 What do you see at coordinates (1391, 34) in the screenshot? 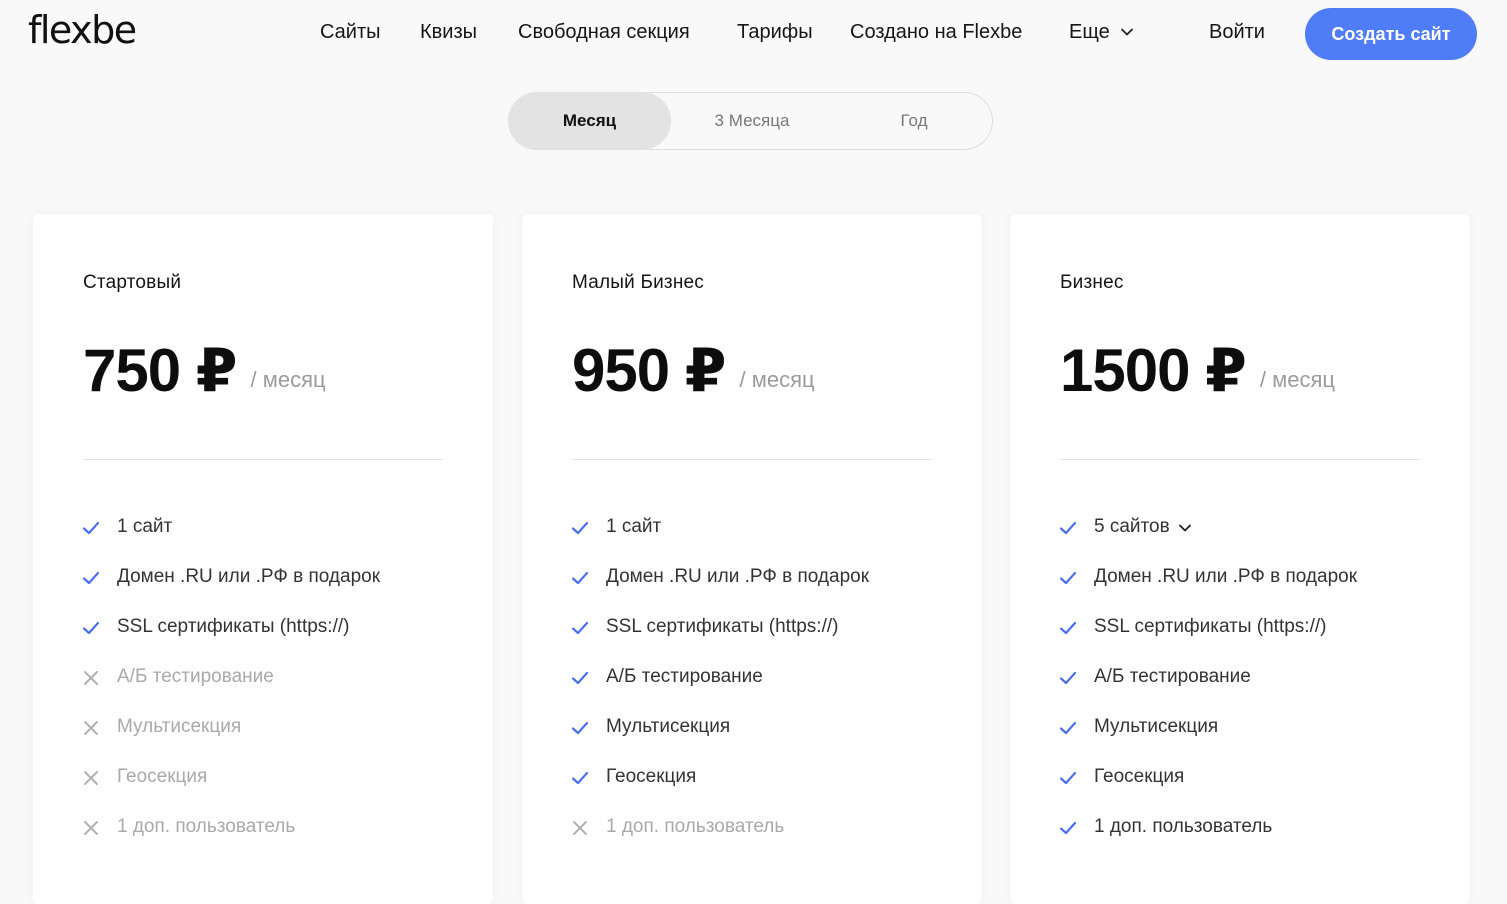
I see `create-site-button: Создать сайт` at bounding box center [1391, 34].